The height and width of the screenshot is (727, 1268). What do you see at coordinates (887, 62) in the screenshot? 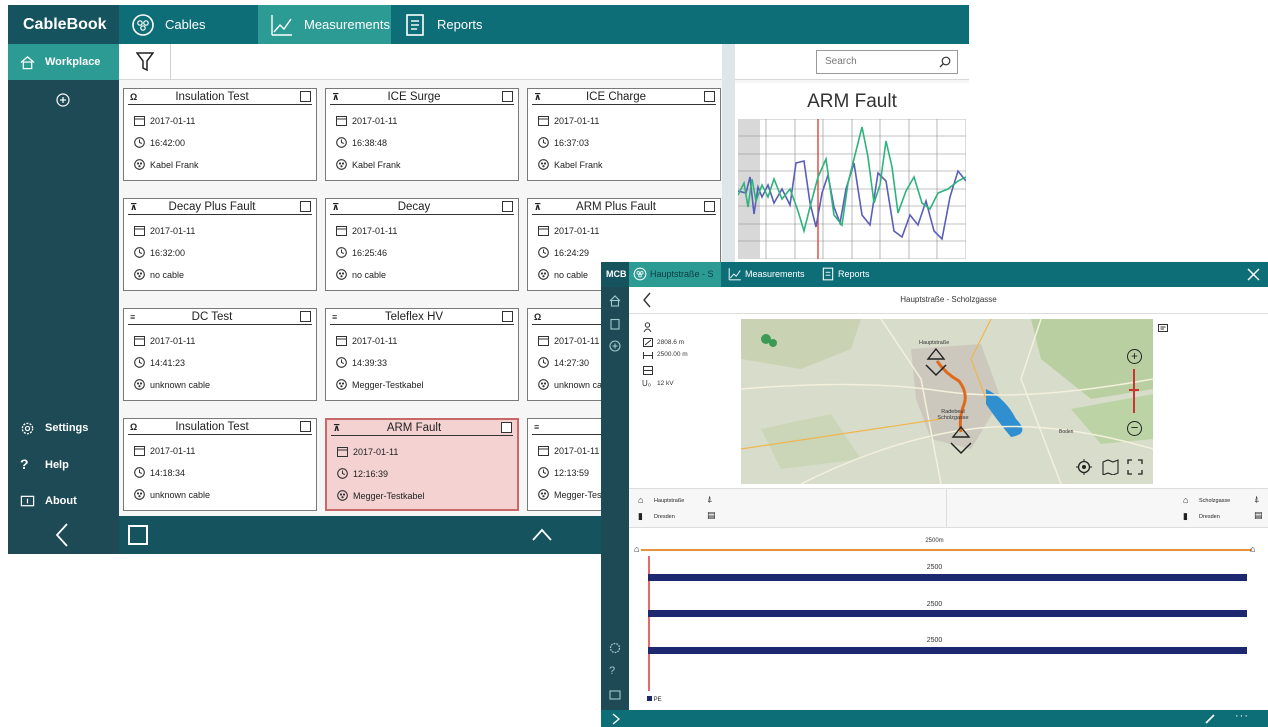
I see `search-input: Search` at bounding box center [887, 62].